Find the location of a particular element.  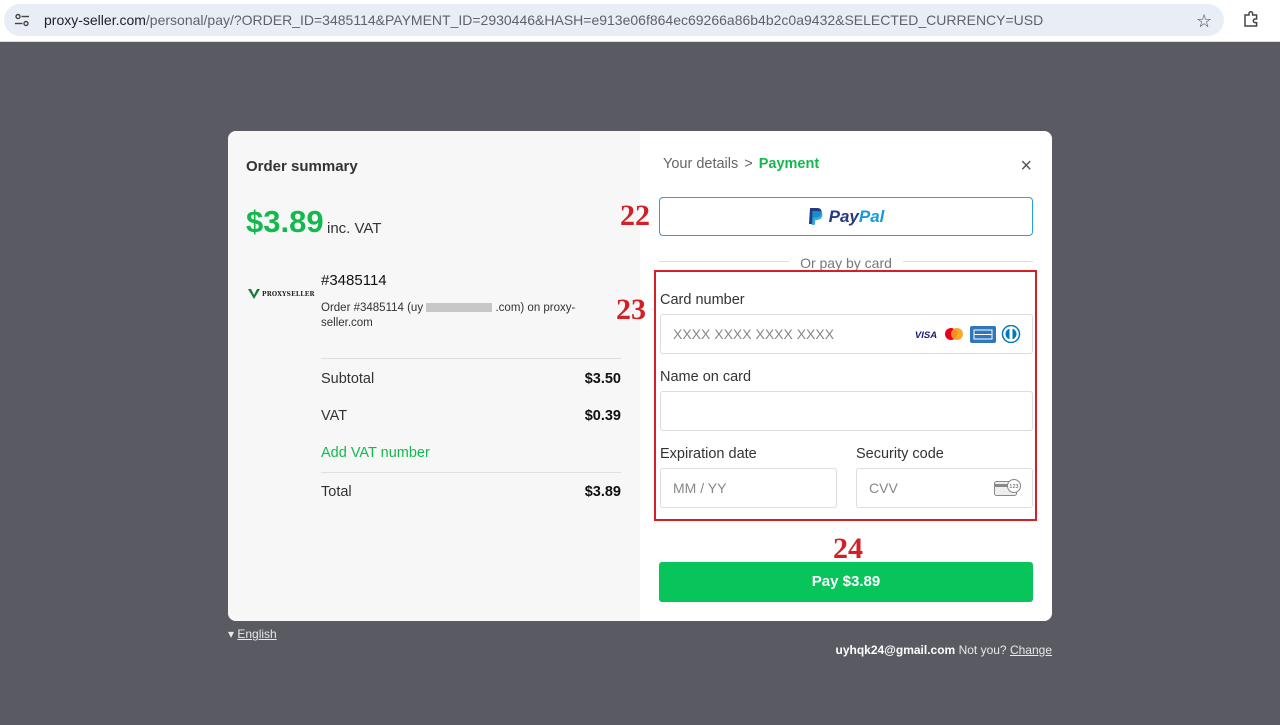

total-label: Total is located at coordinates (336, 492).